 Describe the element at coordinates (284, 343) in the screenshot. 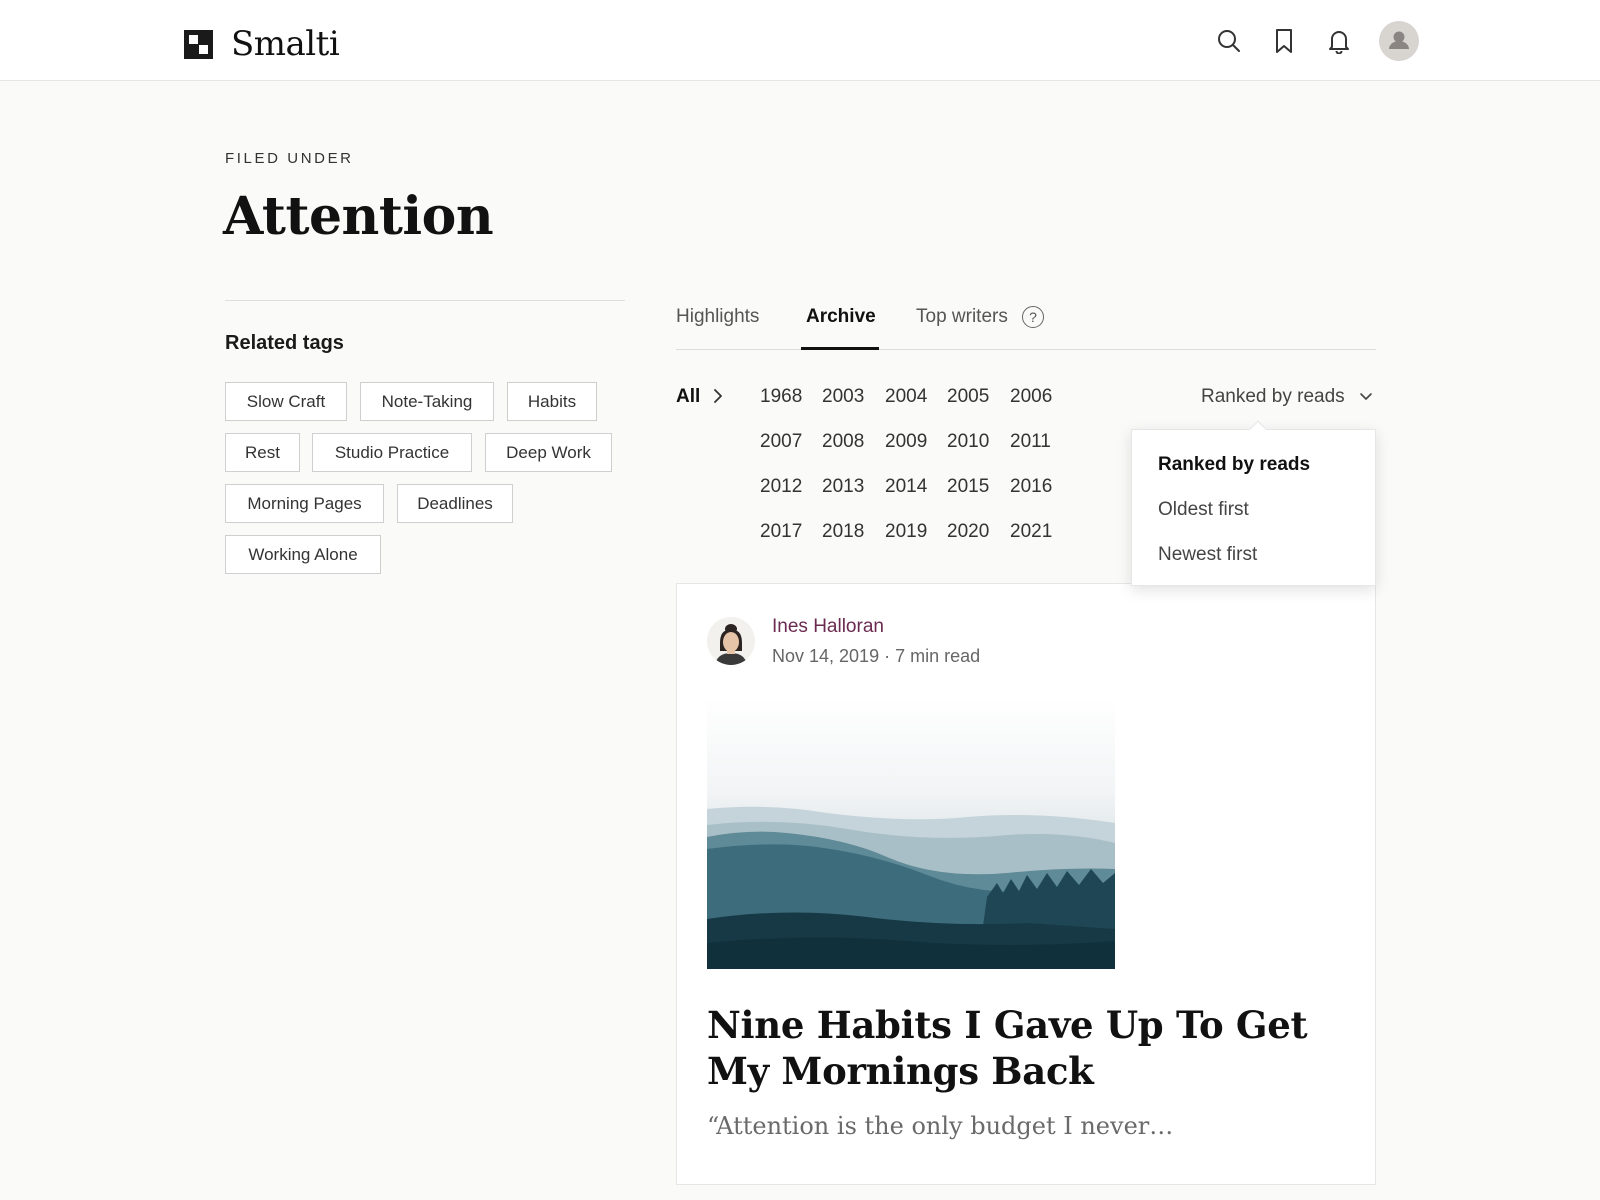

I see `related-tags-heading: Related tags` at that location.